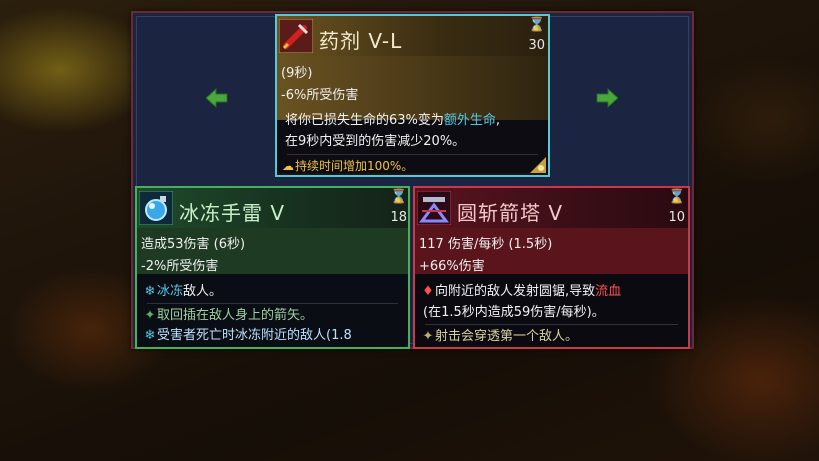 The image size is (819, 461). I want to click on turret-effect-line1: ♦向附近的敌人发射圆锯,导致流血, so click(521, 291).